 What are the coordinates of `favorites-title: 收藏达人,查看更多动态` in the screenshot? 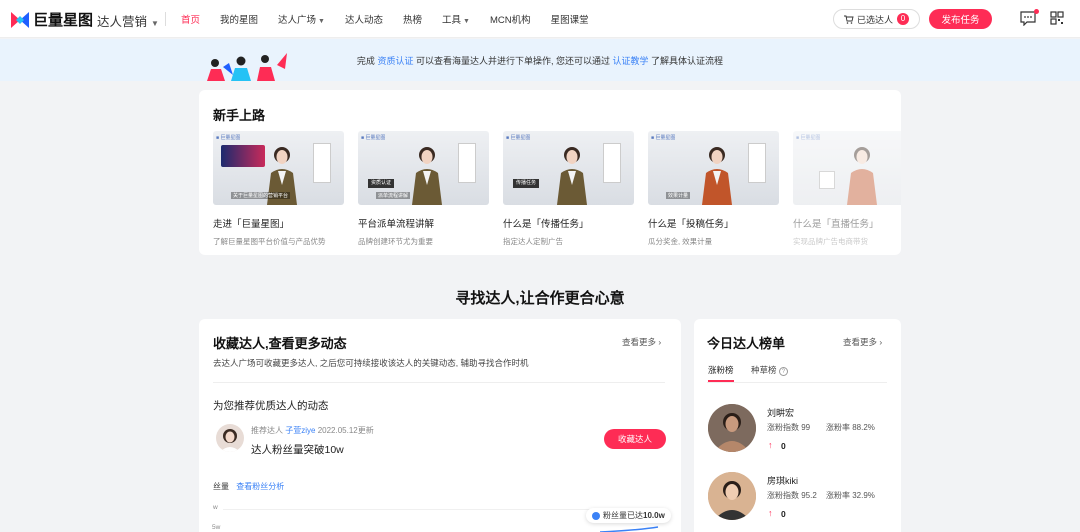 It's located at (280, 343).